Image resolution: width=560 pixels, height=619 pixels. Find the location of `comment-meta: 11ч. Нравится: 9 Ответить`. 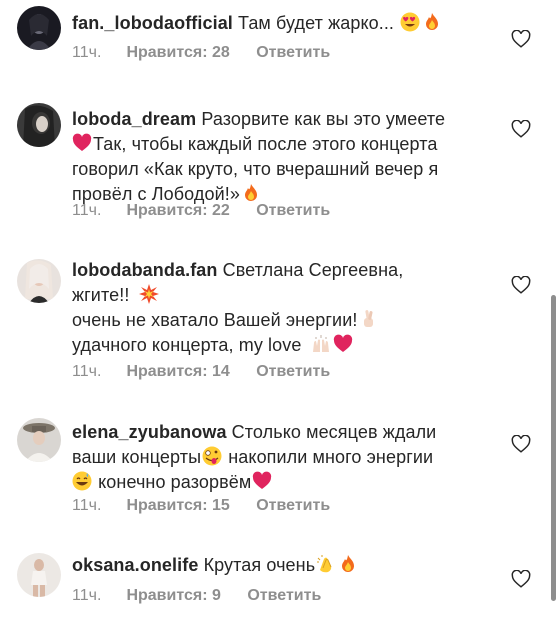

comment-meta: 11ч. Нравится: 9 Ответить is located at coordinates (196, 596).